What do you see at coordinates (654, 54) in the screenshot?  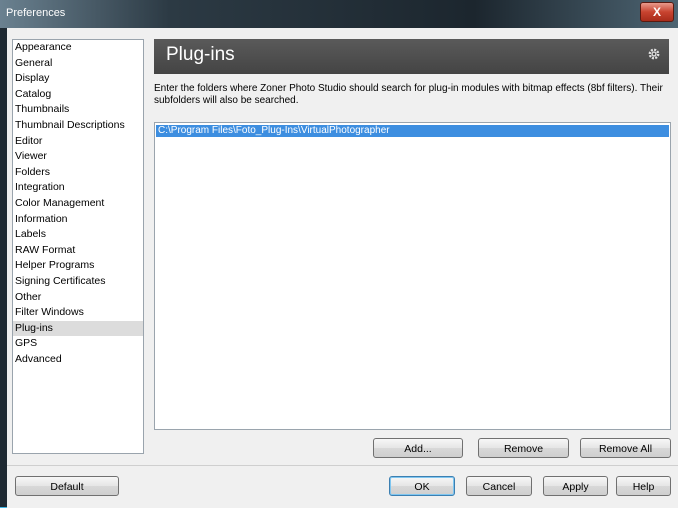 I see `gear-icon` at bounding box center [654, 54].